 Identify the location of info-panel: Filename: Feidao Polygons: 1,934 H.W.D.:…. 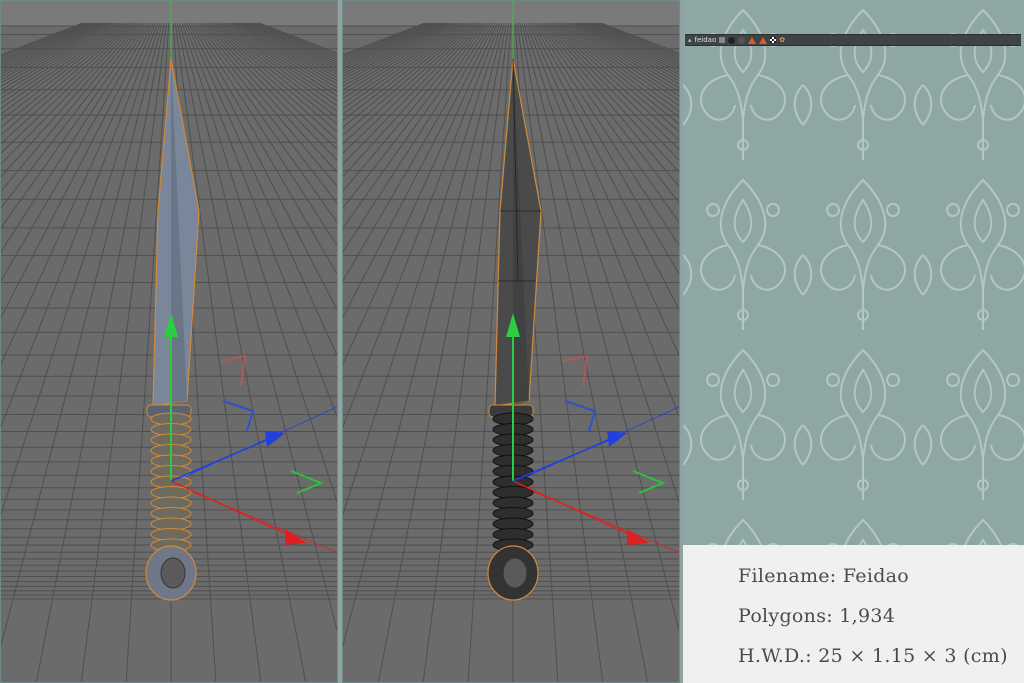
(853, 614).